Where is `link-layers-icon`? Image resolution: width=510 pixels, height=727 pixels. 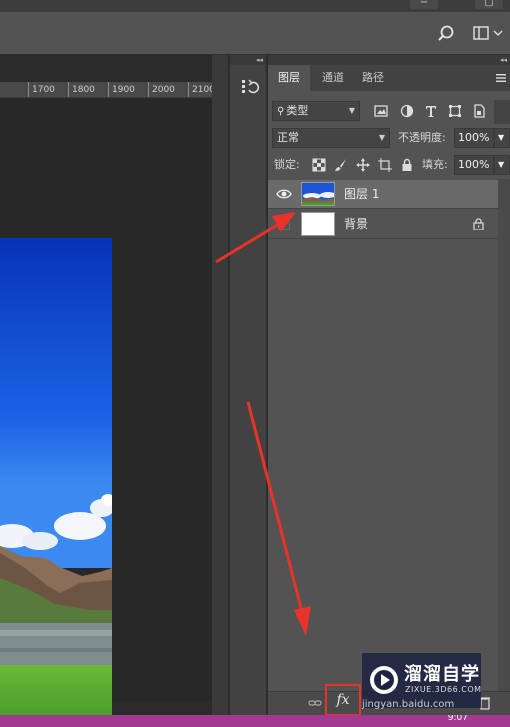 link-layers-icon is located at coordinates (315, 703).